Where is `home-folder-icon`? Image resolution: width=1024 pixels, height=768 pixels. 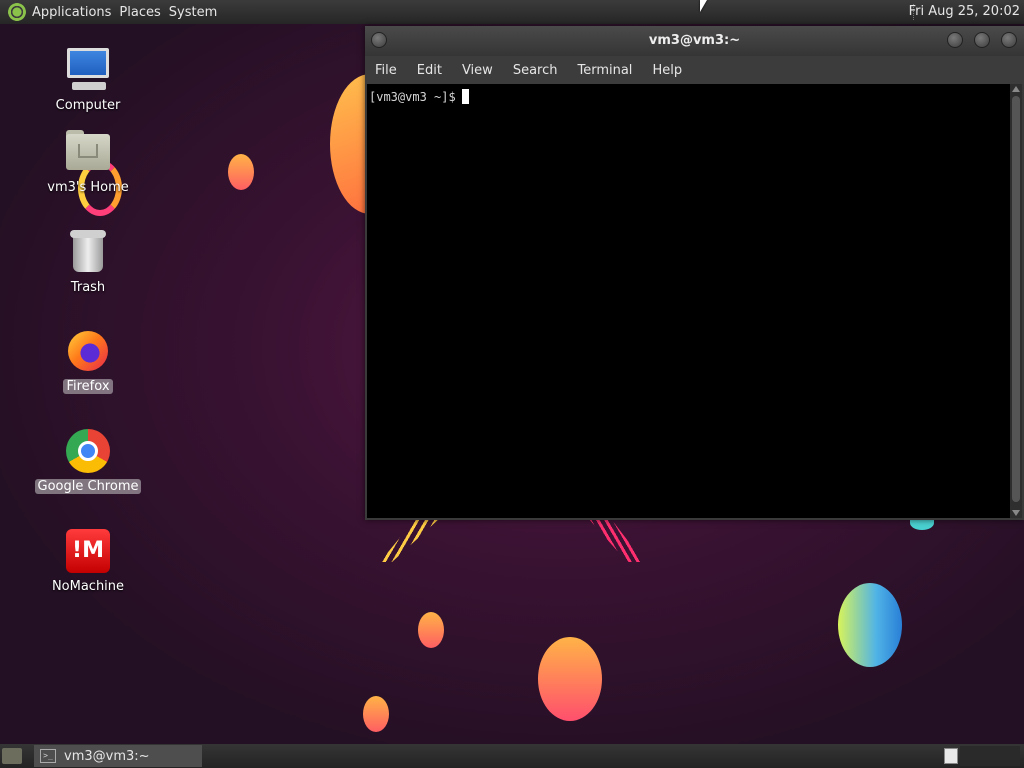
home-folder-icon is located at coordinates (88, 152).